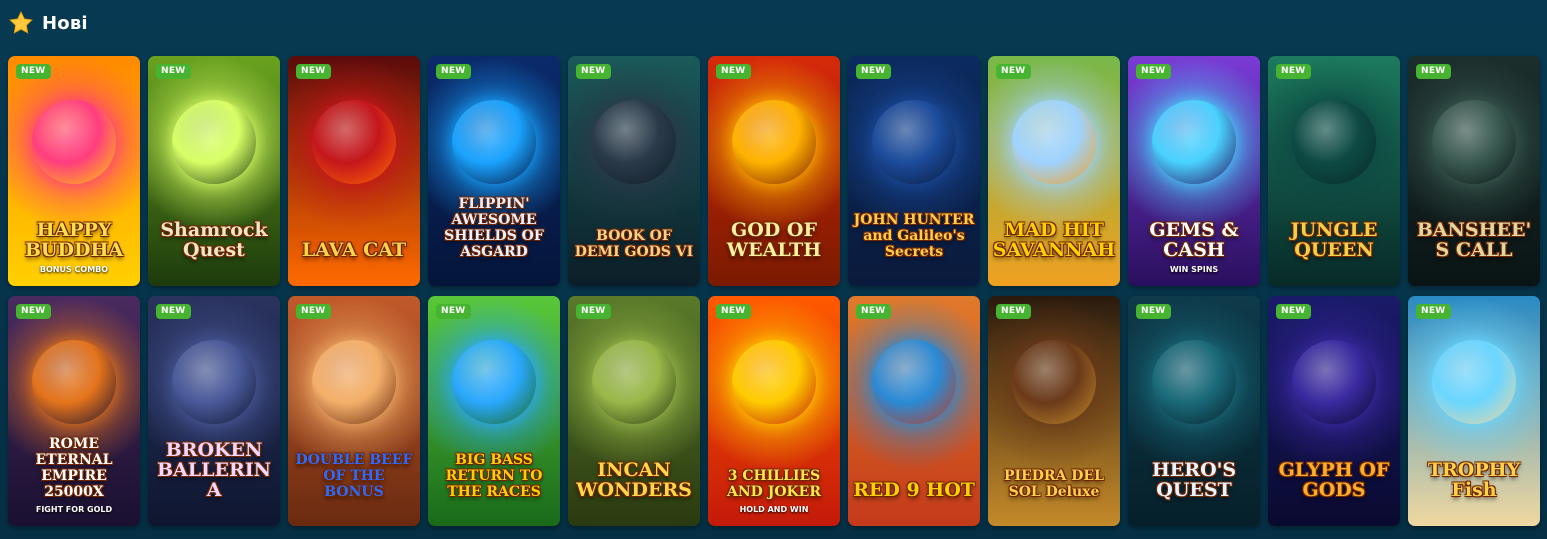  Describe the element at coordinates (354, 250) in the screenshot. I see `game-title: LAVA CAT` at that location.